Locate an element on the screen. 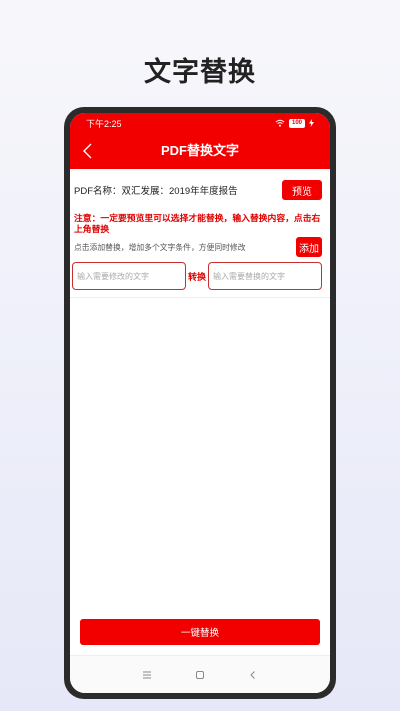  status-bar: 下午2:25 100 is located at coordinates (200, 123).